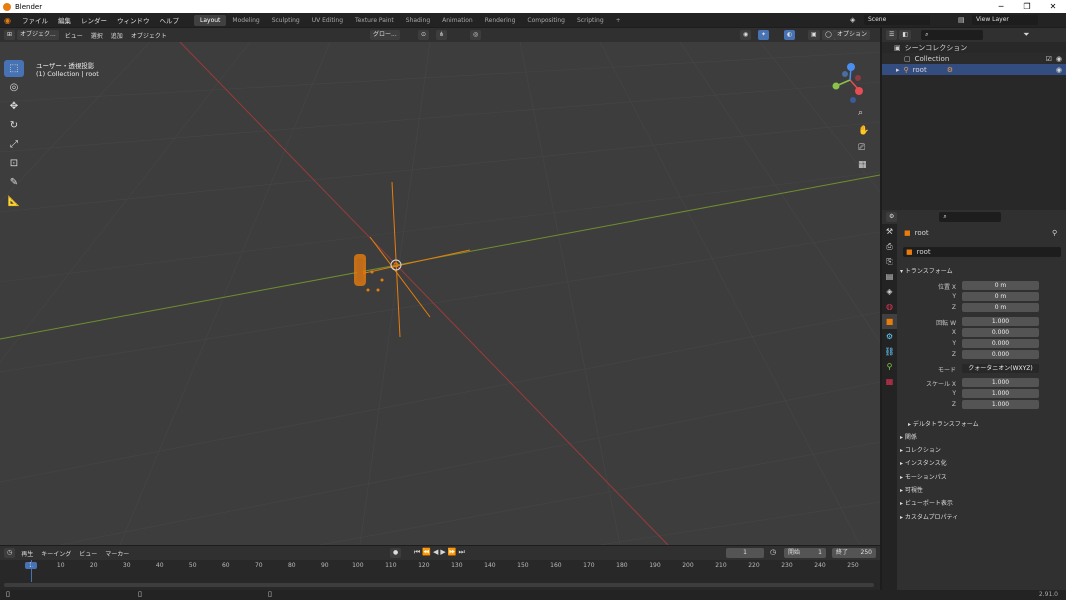  I want to click on transform-tool-icon: ⊡, so click(14, 163).